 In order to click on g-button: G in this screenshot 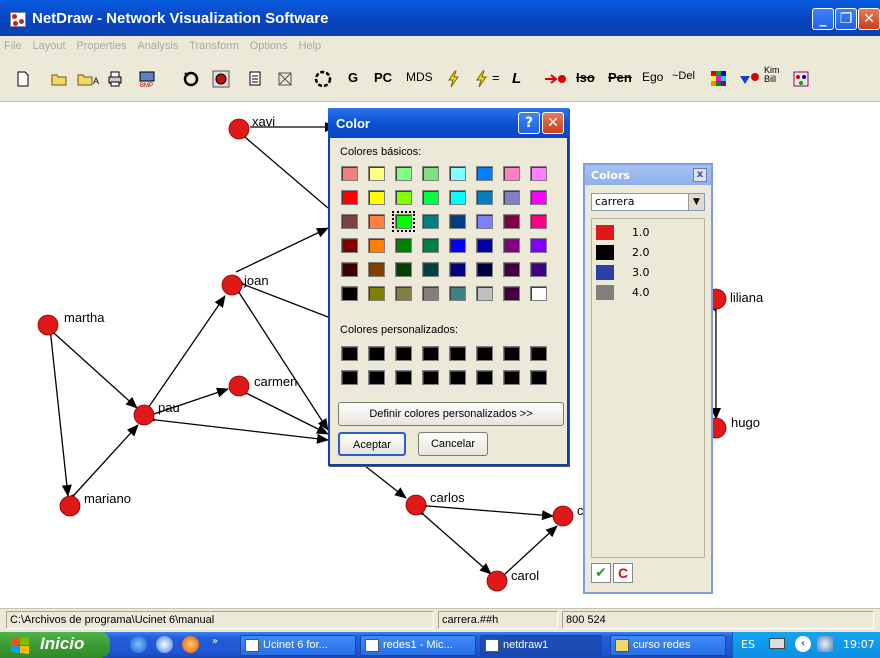, I will do `click(353, 80)`.